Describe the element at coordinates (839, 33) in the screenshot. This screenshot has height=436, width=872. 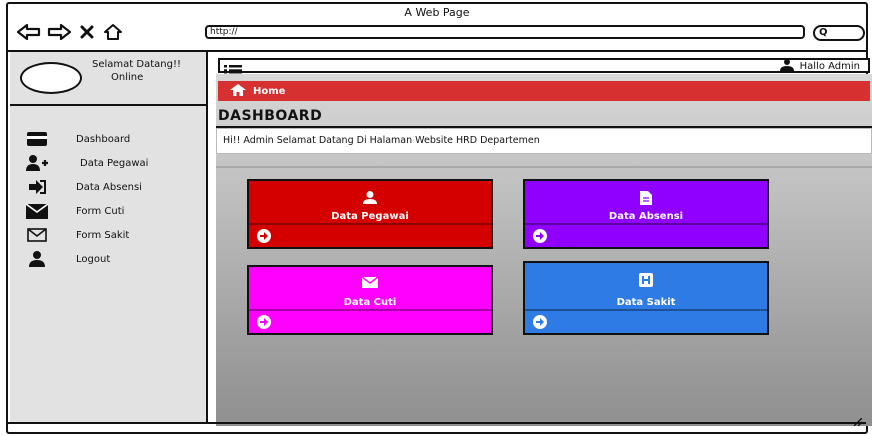
I see `search-button: Q` at that location.